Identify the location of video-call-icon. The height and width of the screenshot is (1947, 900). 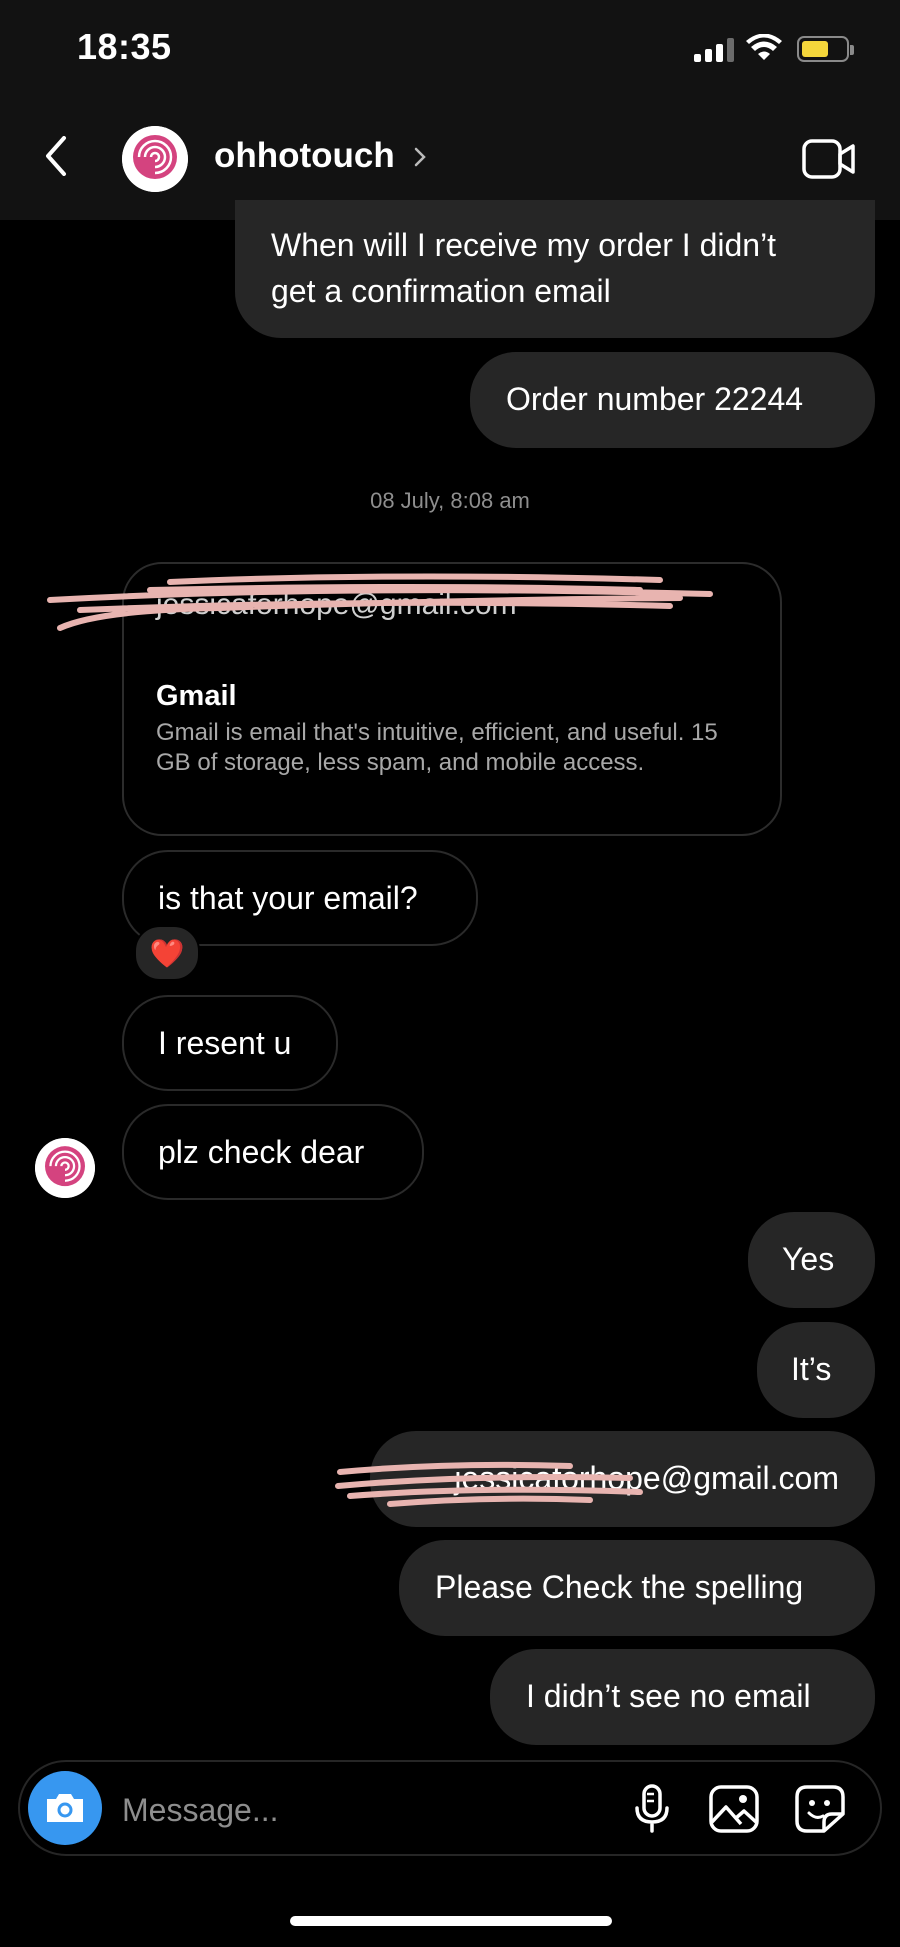
(829, 161).